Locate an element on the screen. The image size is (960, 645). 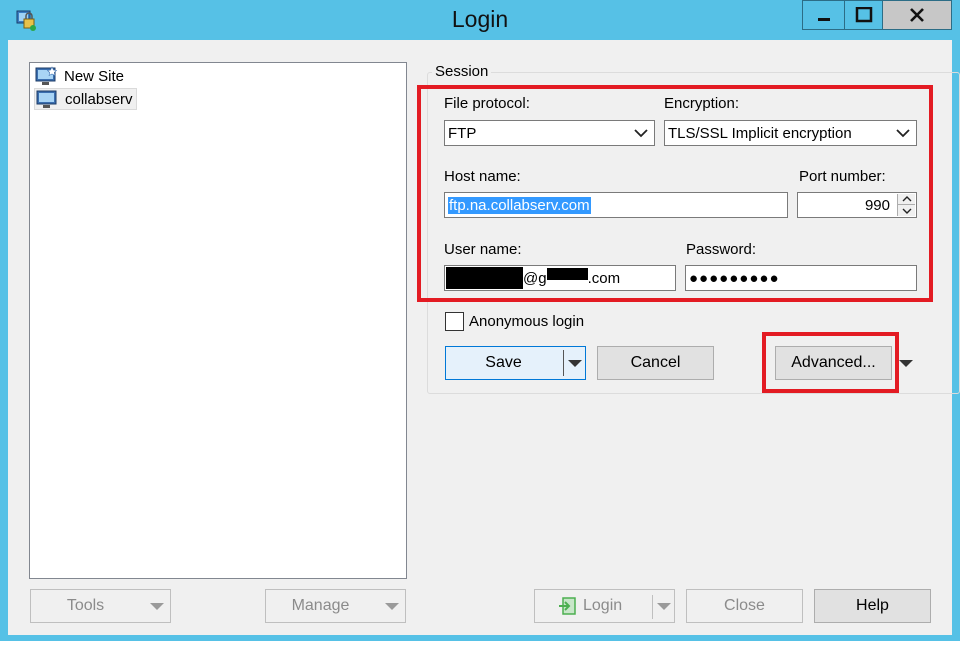
site-item-collabserv: collabserv is located at coordinates (85, 99).